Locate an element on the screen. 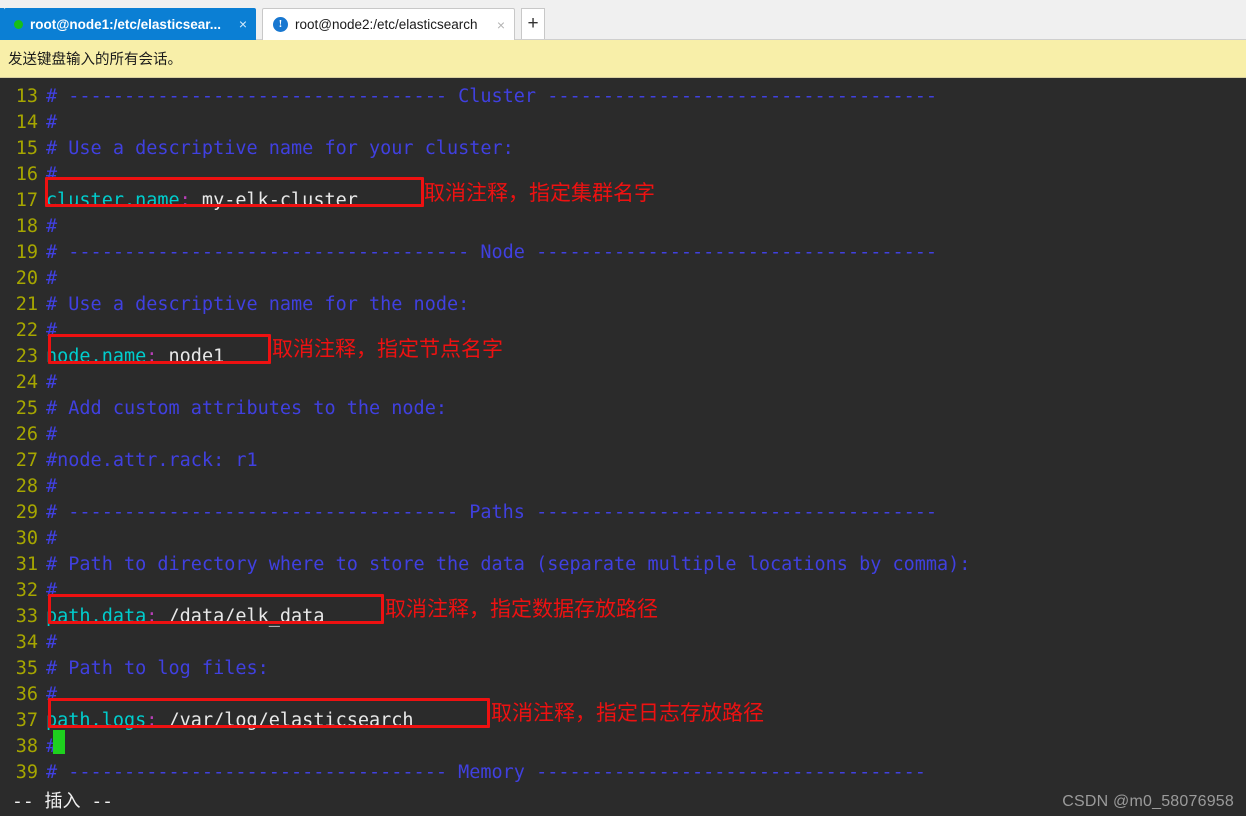 The image size is (1246, 816). code-segment: cluster.name is located at coordinates (113, 200).